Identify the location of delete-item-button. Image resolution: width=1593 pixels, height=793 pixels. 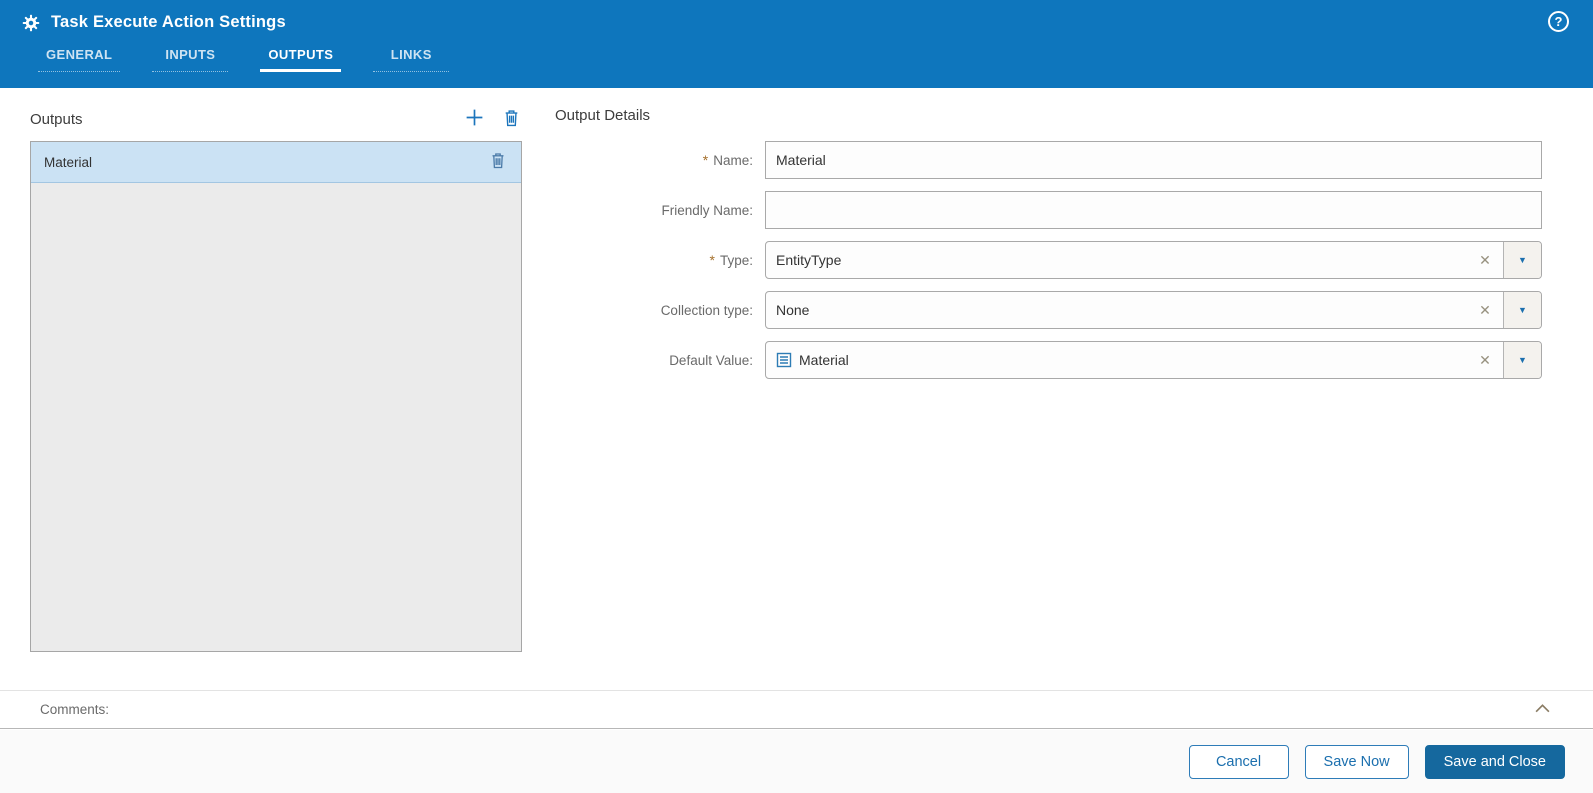
(498, 162).